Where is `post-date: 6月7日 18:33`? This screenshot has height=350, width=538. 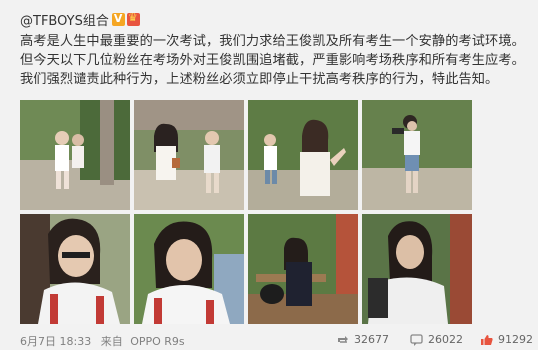
post-date: 6月7日 18:33 is located at coordinates (55, 341).